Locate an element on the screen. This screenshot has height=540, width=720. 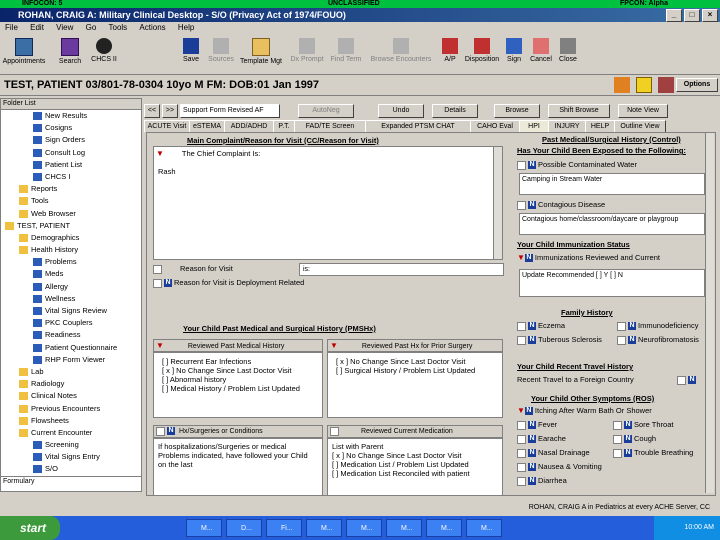
tree-item: RHP Form Viewer is located at coordinates (71, 360).